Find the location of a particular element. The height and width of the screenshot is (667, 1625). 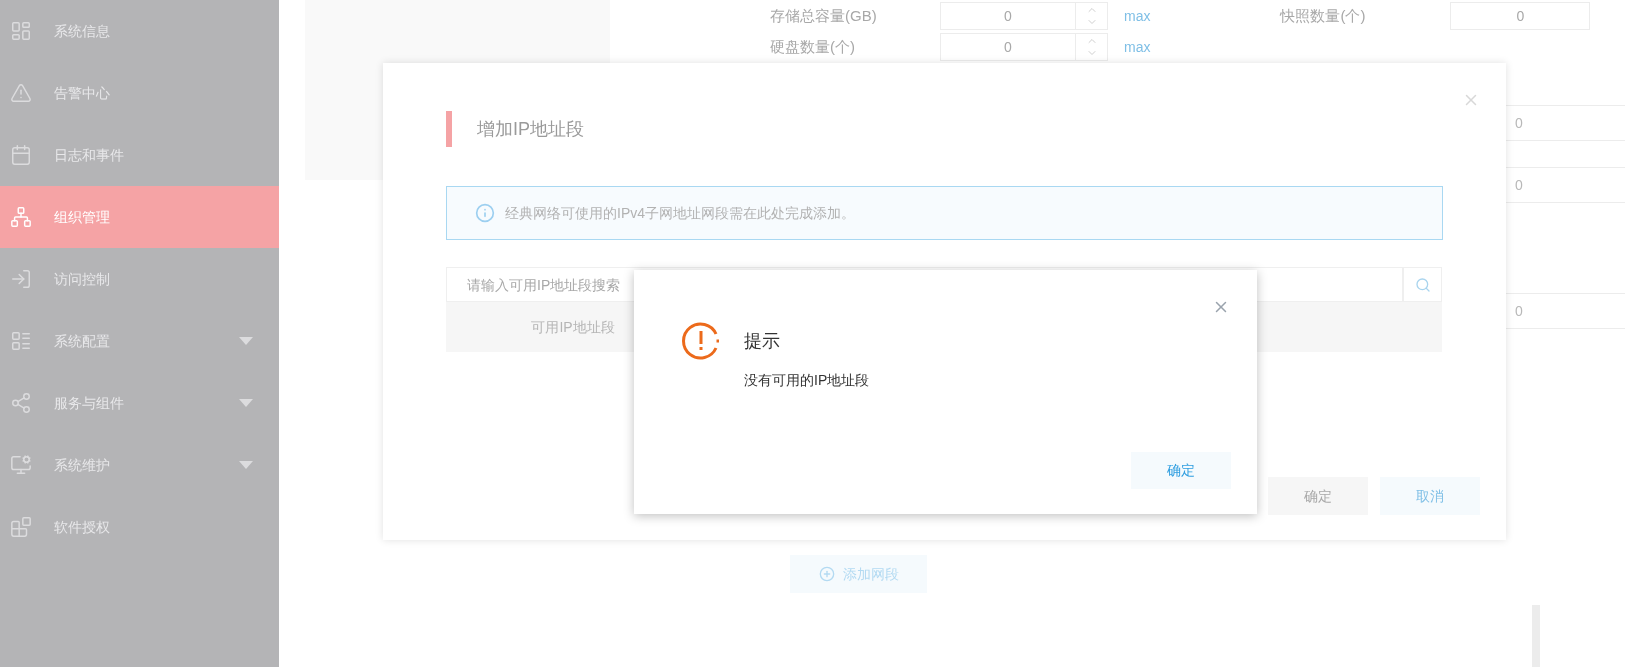

add-segment-button: 添加网段 is located at coordinates (858, 574).